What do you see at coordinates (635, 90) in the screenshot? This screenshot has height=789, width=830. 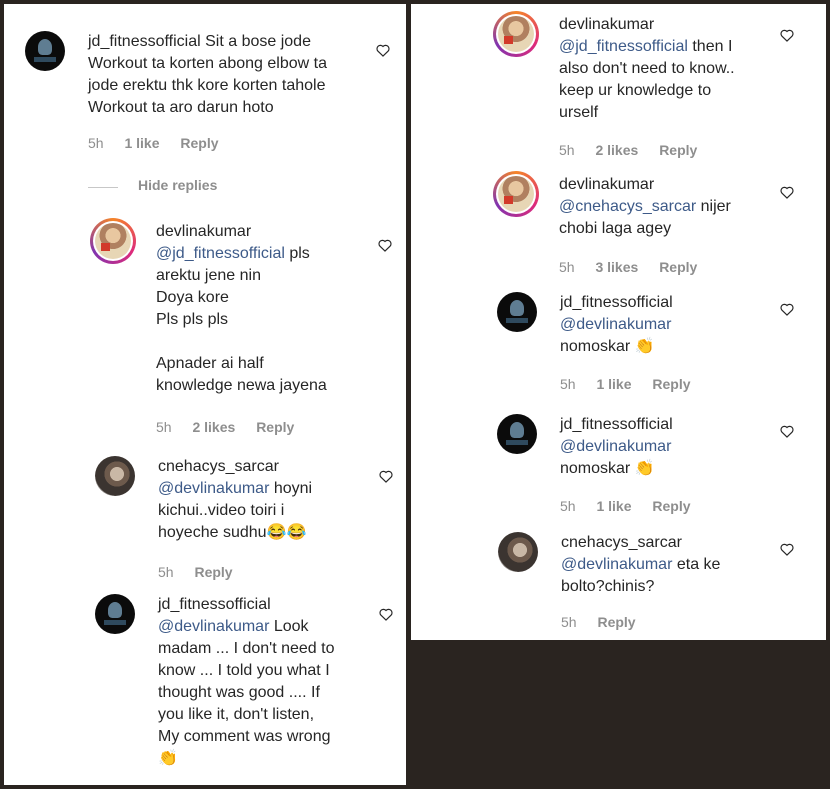 I see `comment-text-line: keep ur knowledge to` at bounding box center [635, 90].